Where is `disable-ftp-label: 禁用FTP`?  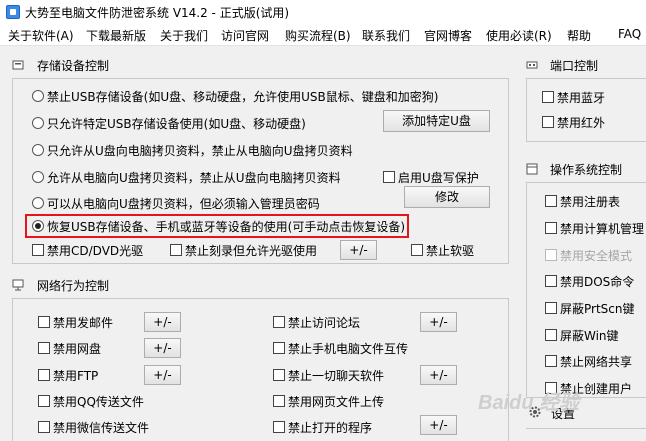 disable-ftp-label: 禁用FTP is located at coordinates (76, 376).